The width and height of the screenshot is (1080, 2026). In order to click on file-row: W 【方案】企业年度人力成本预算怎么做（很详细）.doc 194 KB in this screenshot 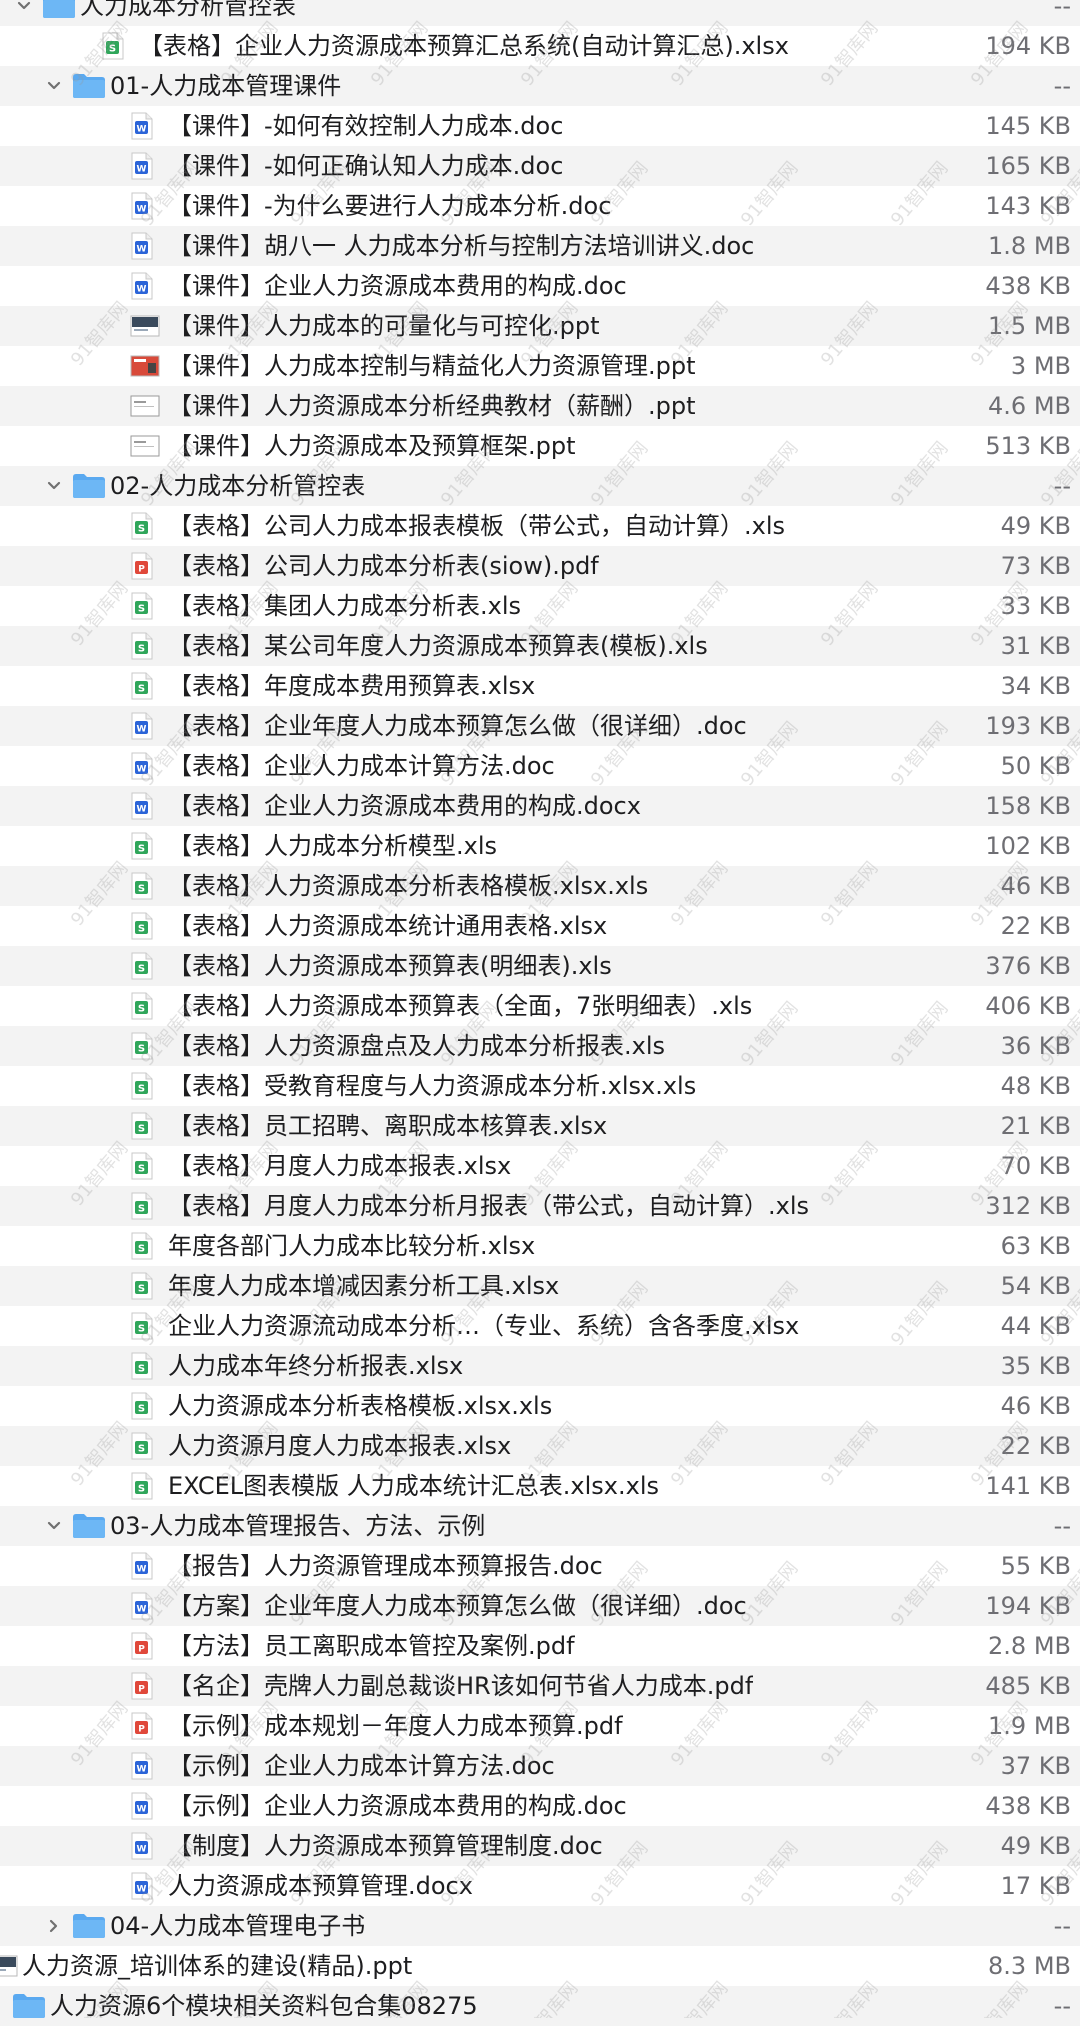, I will do `click(540, 1606)`.